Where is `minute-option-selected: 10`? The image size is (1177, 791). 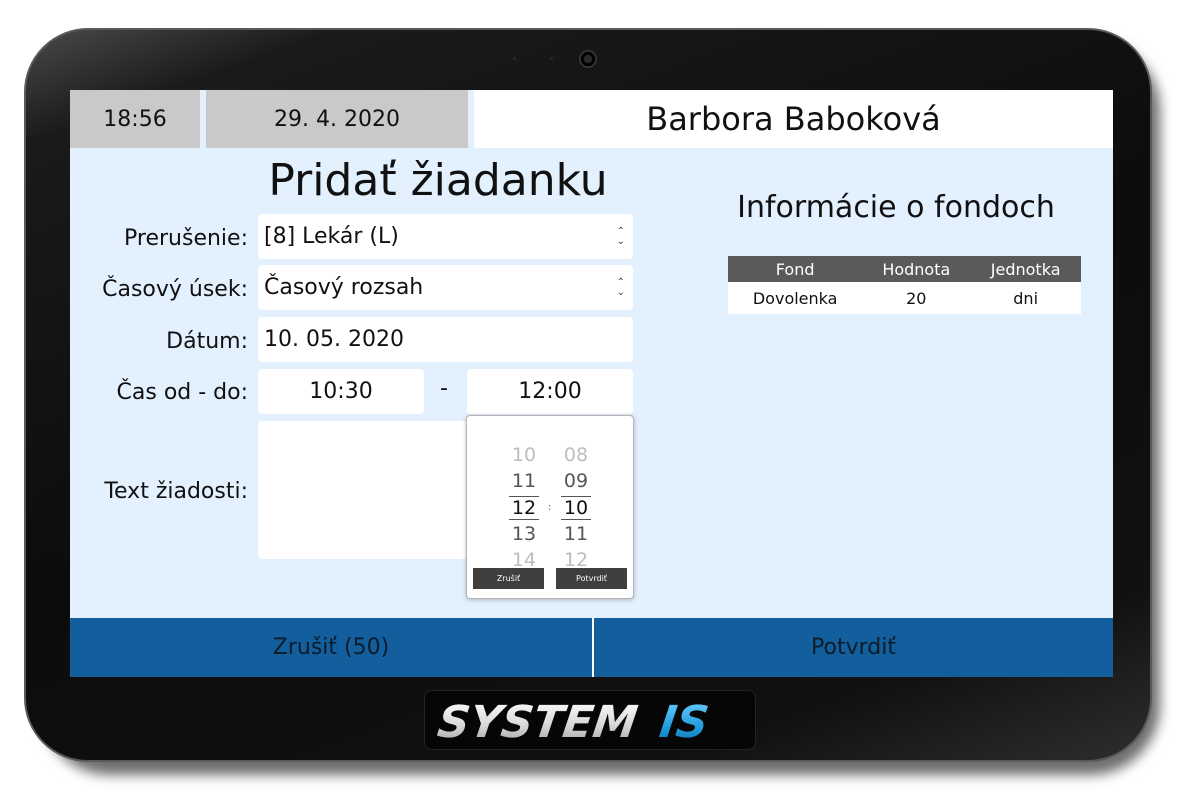
minute-option-selected: 10 is located at coordinates (576, 508).